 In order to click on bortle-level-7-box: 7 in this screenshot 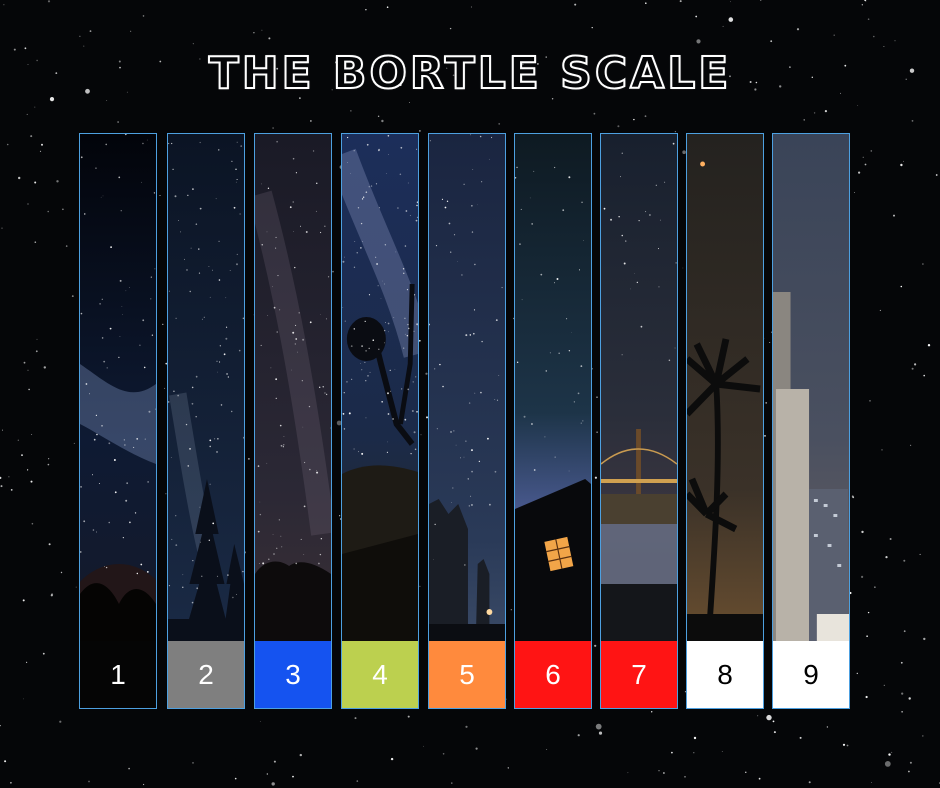, I will do `click(639, 674)`.